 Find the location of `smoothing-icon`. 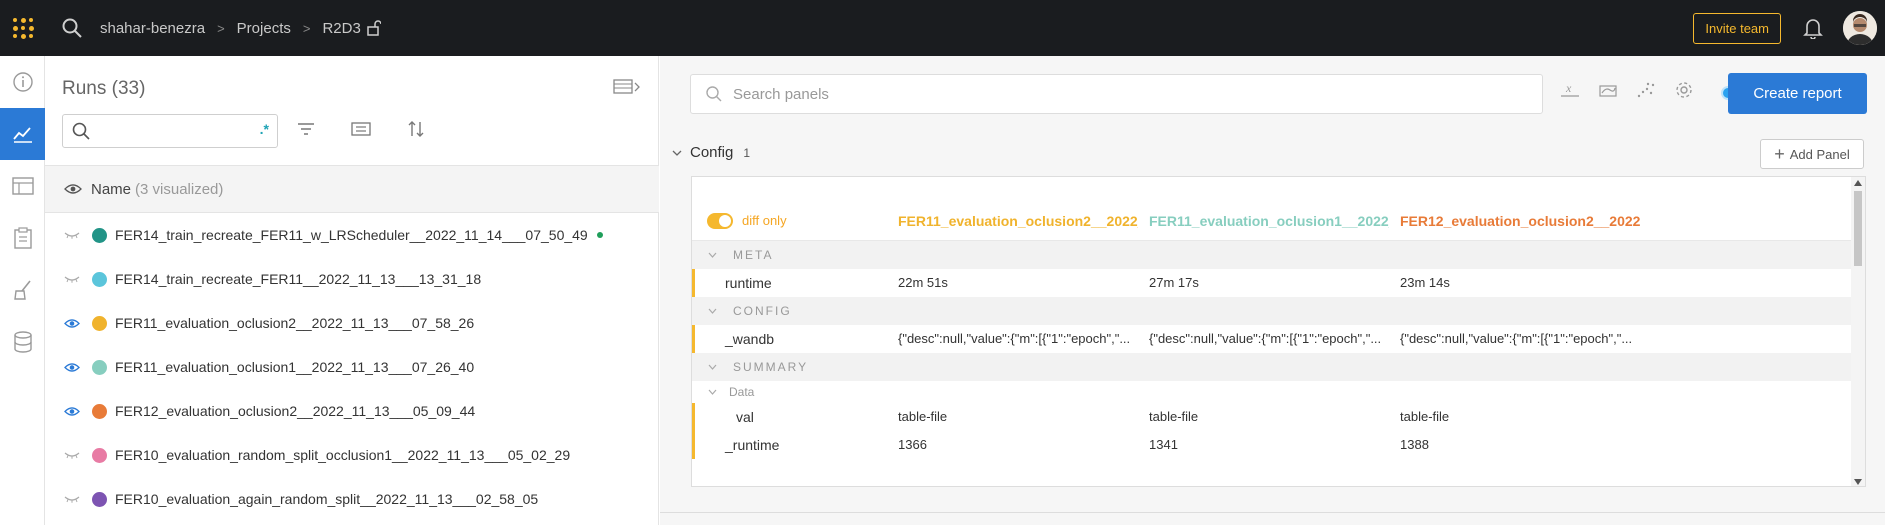

smoothing-icon is located at coordinates (1608, 90).